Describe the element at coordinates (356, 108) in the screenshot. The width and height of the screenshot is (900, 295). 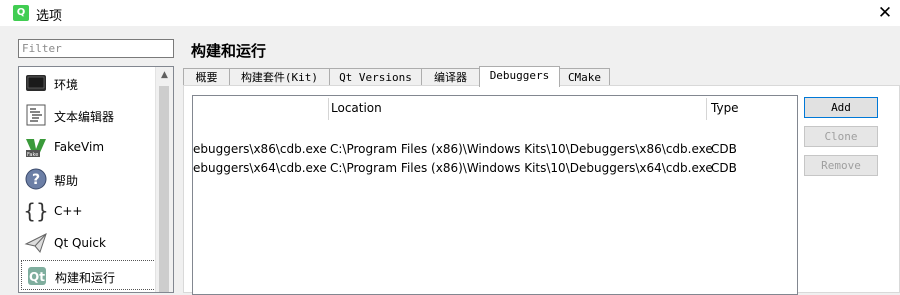
I see `column-header-location: Location` at that location.